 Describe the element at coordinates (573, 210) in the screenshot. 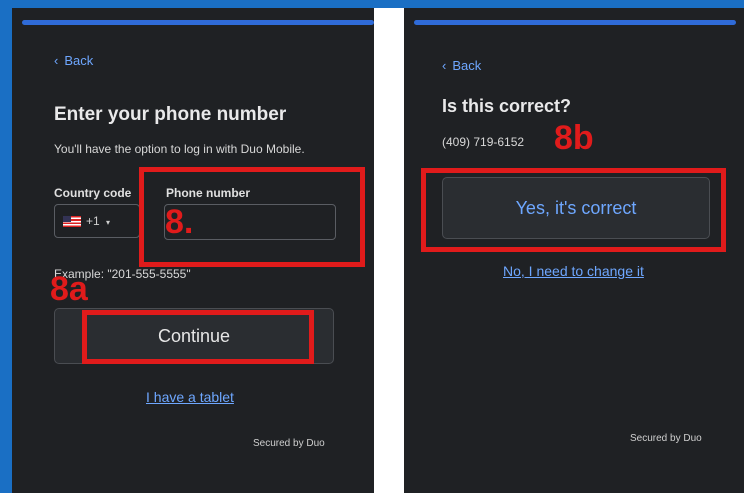

I see `annotation-box-8b` at that location.